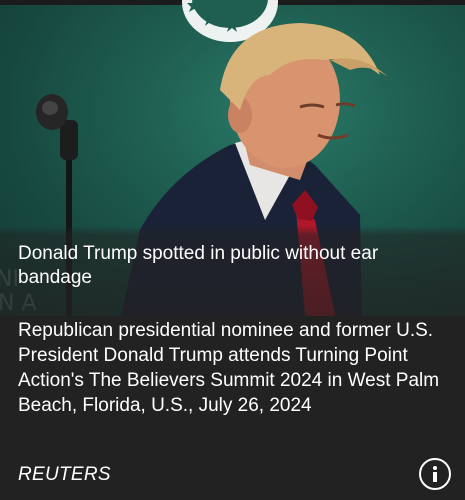  Describe the element at coordinates (64, 474) in the screenshot. I see `source-credit: REUTERS` at that location.